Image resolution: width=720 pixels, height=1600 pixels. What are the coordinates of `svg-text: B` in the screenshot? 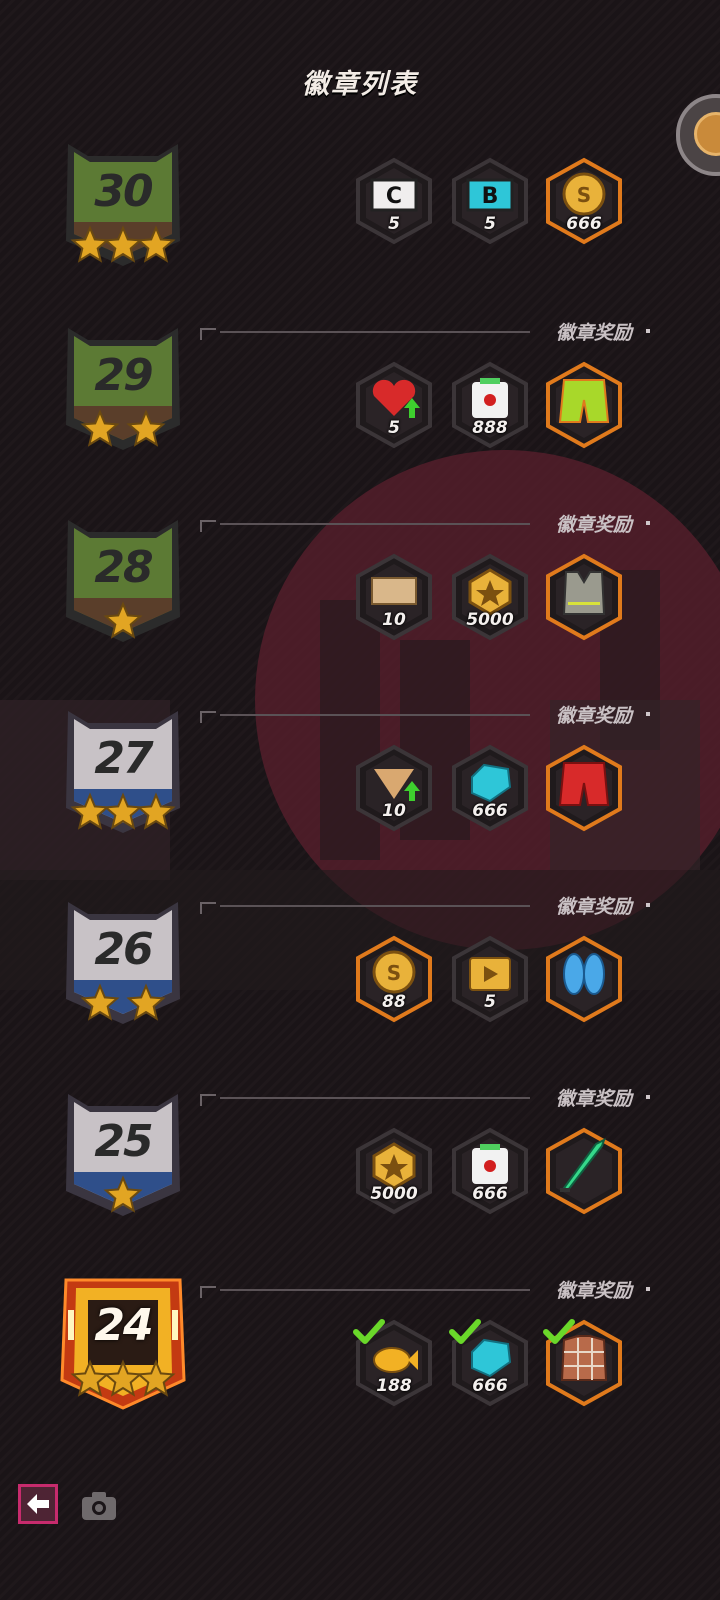 It's located at (490, 196).